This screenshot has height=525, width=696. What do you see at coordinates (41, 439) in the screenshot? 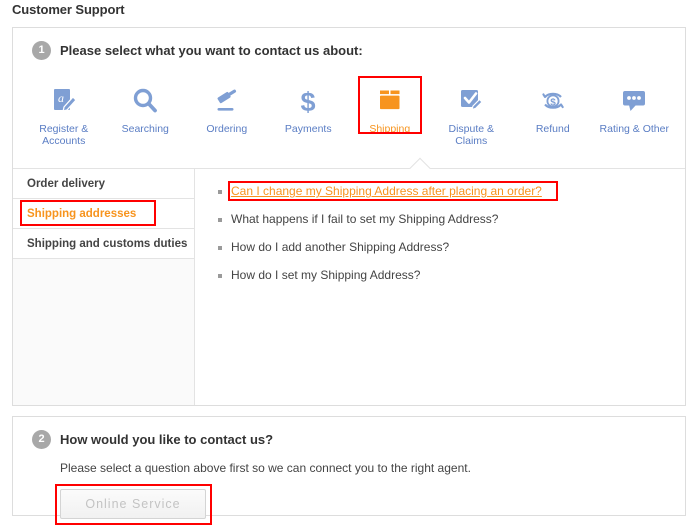
I see `step2-badge: 2` at bounding box center [41, 439].